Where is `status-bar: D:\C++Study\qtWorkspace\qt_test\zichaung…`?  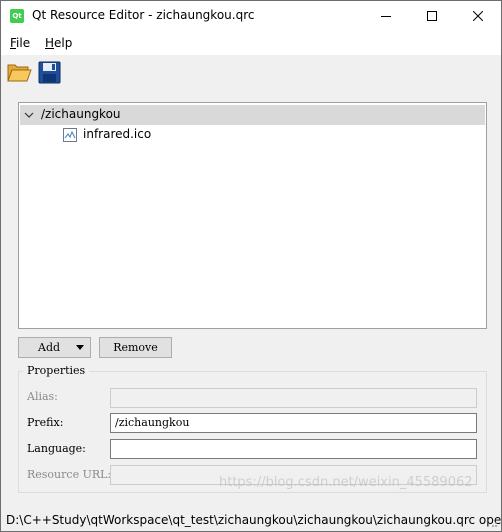 status-bar: D:\C++Study\qtWorkspace\qt_test\zichaung… is located at coordinates (251, 519).